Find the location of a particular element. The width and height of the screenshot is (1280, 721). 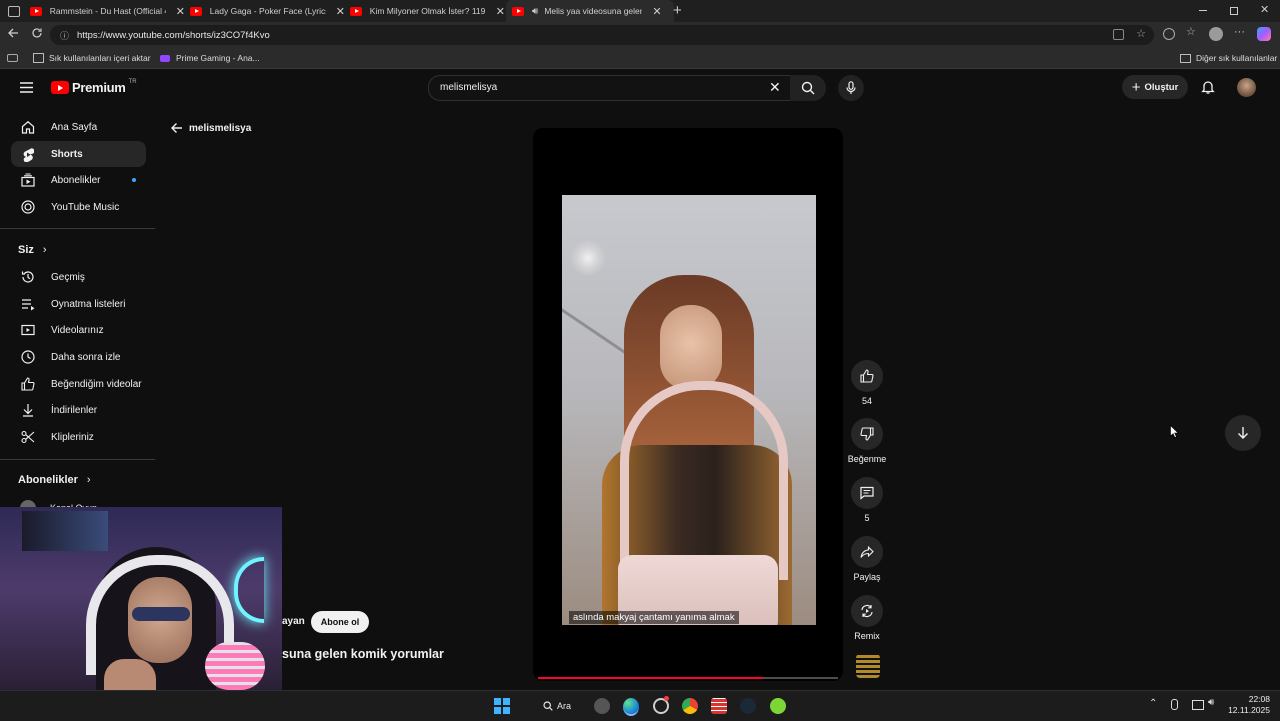

sidebar-item-history: Geçmiş is located at coordinates (78, 277).